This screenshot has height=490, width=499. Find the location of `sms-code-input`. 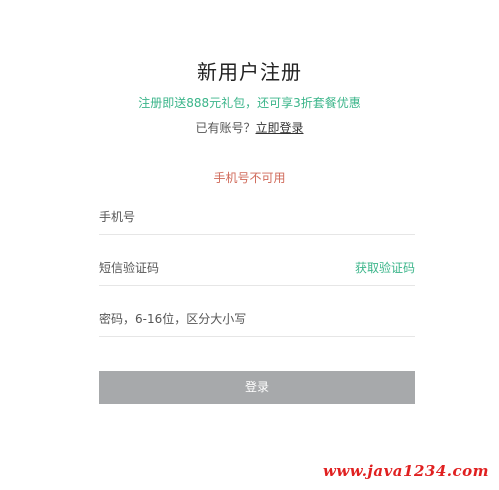

sms-code-input is located at coordinates (219, 268).